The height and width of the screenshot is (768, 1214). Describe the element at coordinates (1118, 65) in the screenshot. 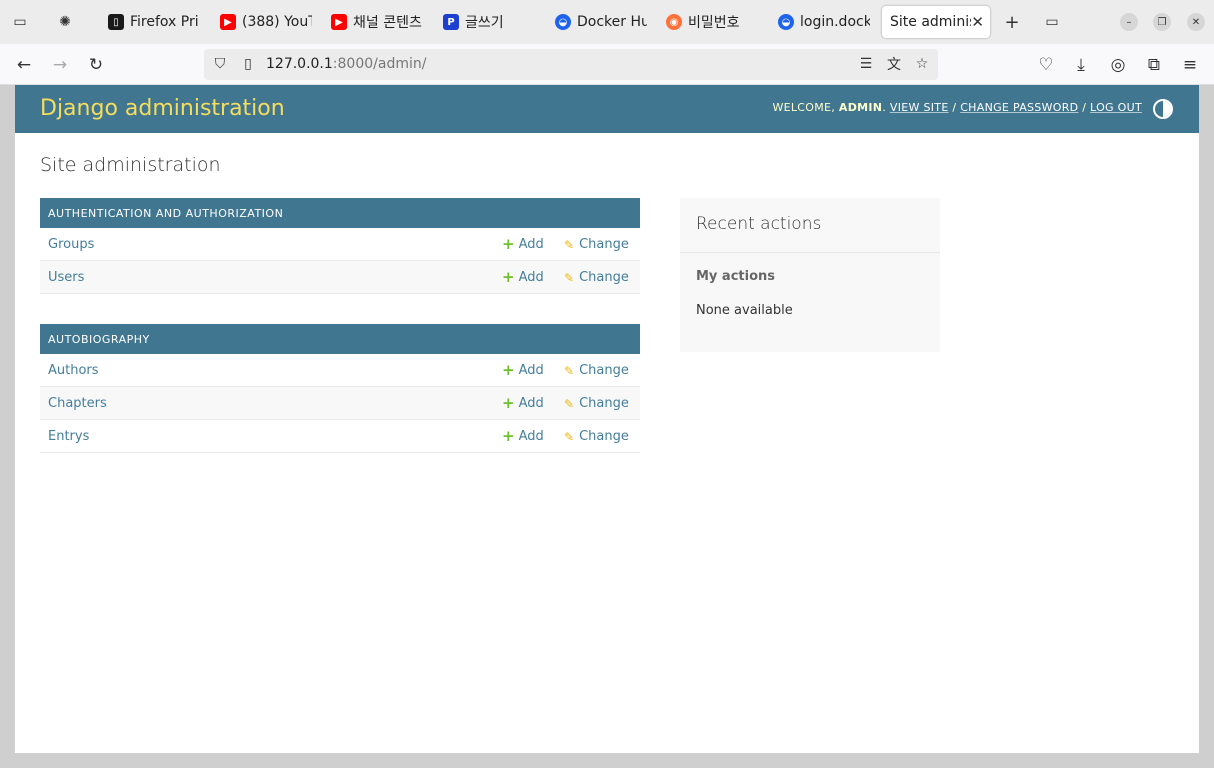

I see `account-icon: ◎` at that location.